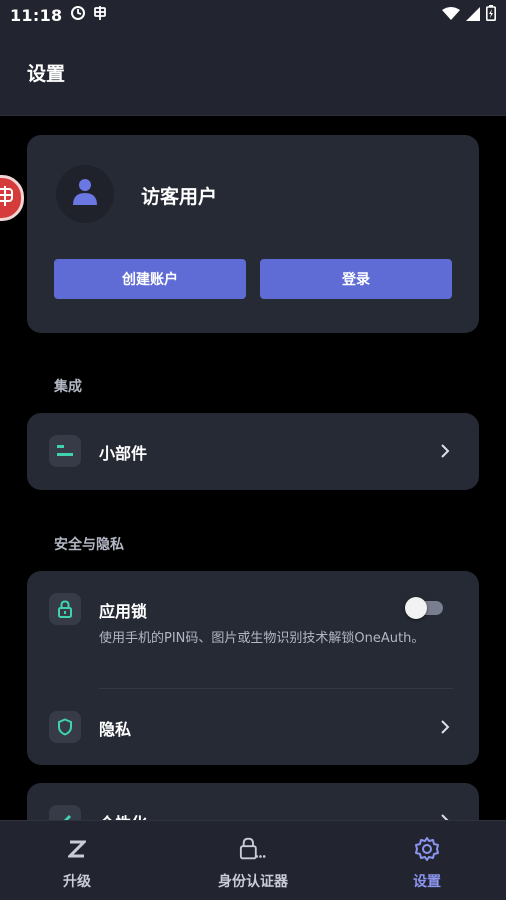 This screenshot has height=900, width=506. Describe the element at coordinates (78, 15) in the screenshot. I see `sync-icon` at that location.